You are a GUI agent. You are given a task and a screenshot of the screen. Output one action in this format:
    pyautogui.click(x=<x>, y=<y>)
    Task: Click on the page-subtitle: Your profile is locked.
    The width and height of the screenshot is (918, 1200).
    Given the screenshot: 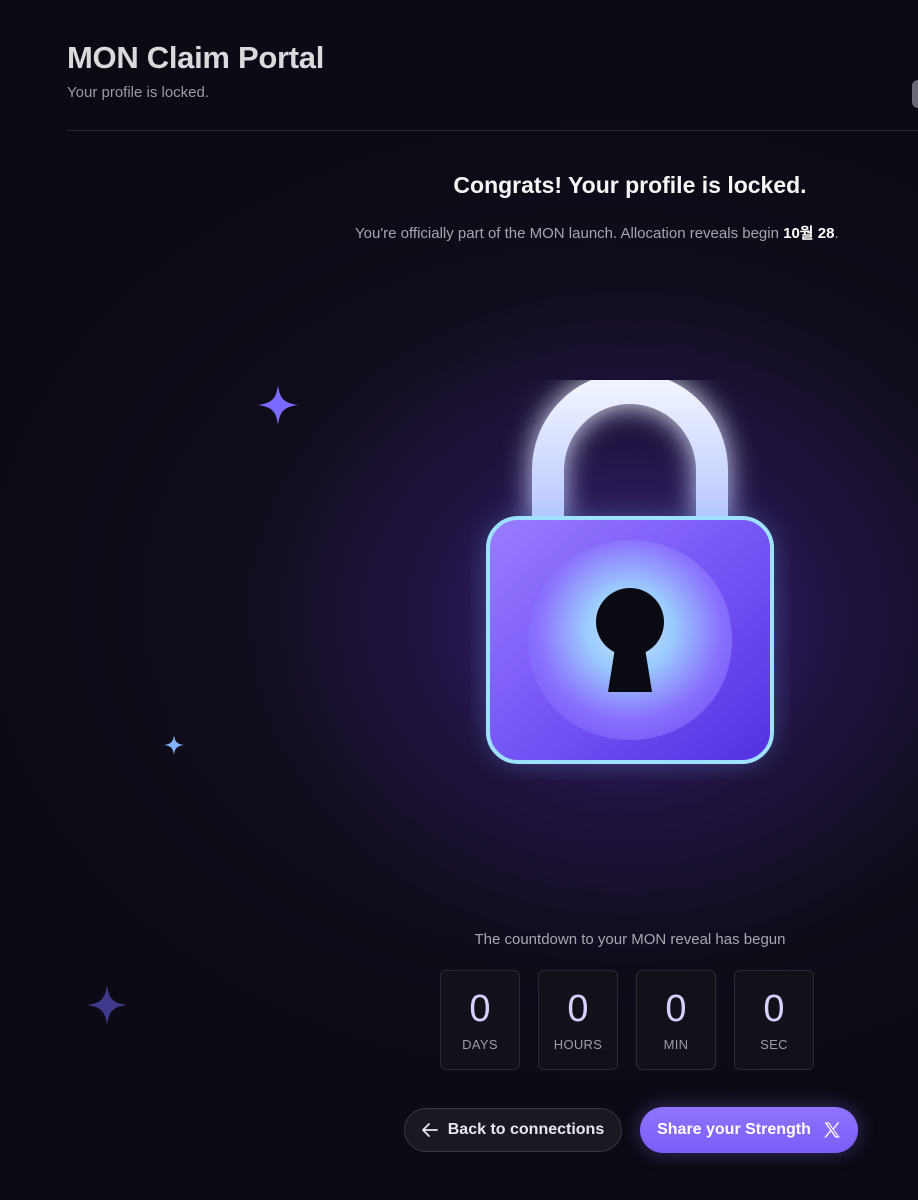 What is the action you would take?
    pyautogui.click(x=138, y=92)
    